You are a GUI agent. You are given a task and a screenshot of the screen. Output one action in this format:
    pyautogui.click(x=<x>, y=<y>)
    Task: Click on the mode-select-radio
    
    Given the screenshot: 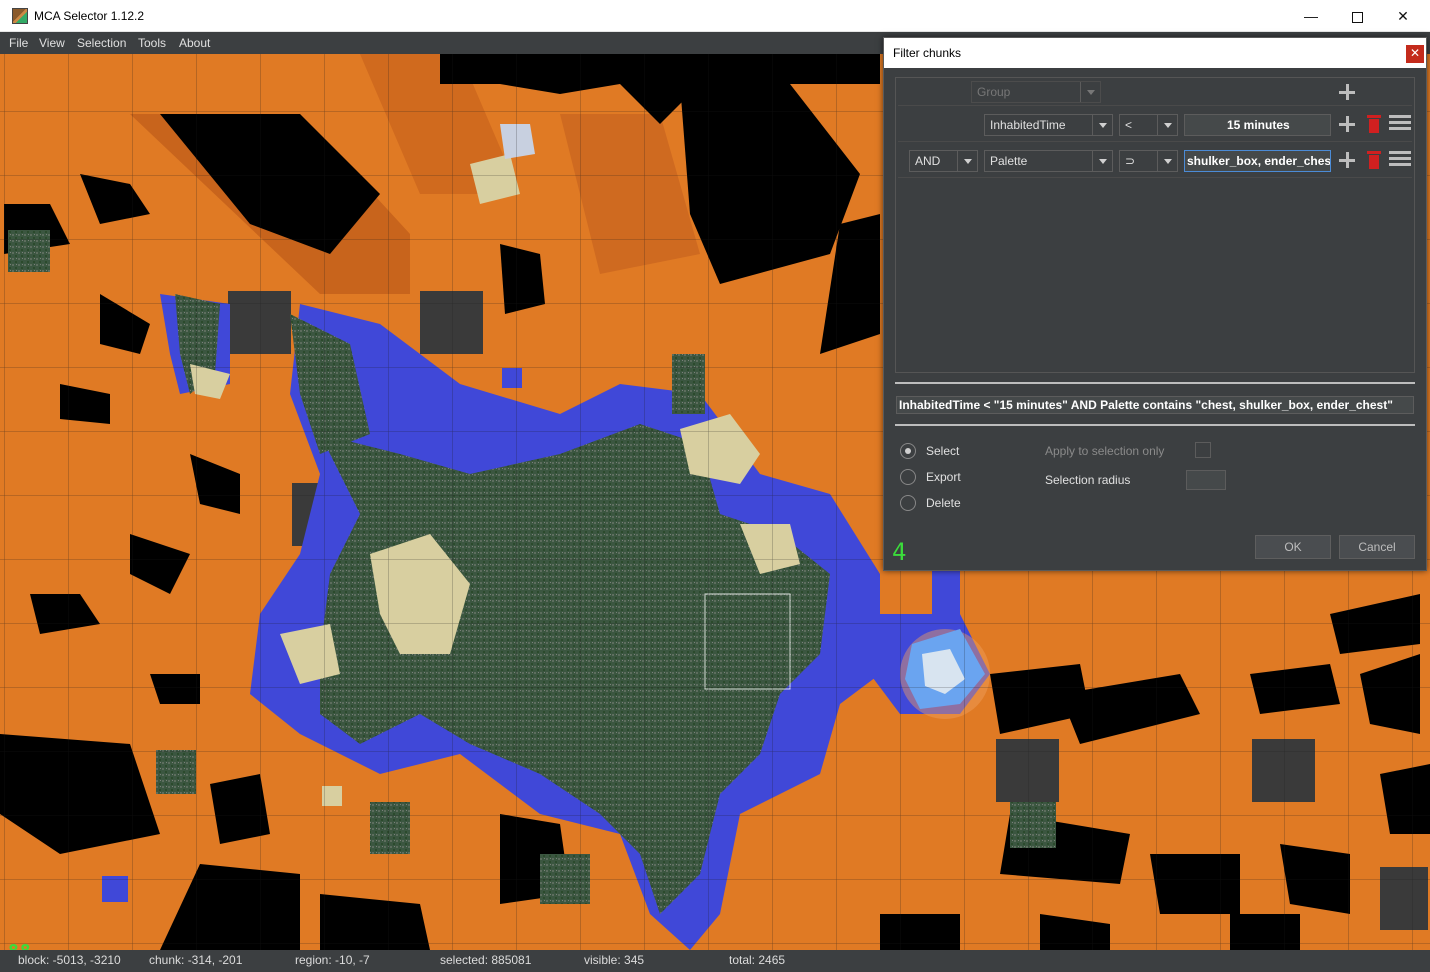 What is the action you would take?
    pyautogui.click(x=908, y=451)
    